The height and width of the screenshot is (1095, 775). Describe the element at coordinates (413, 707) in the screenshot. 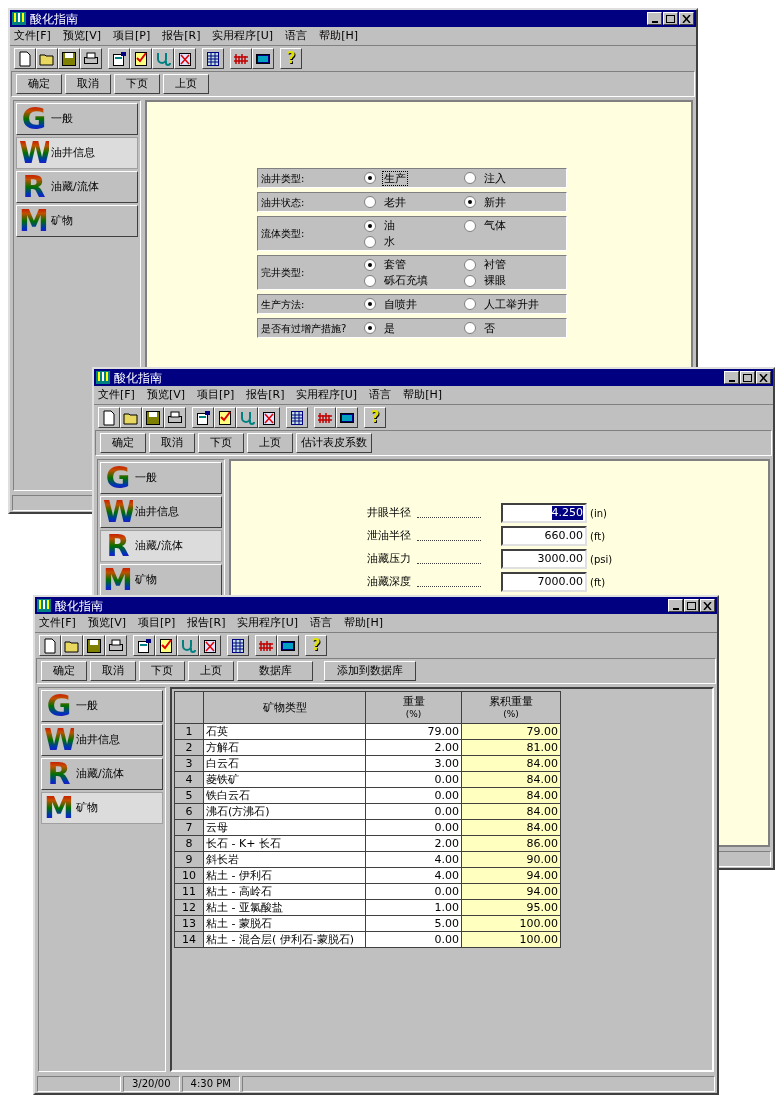

I see `column-header: 重量 (%)` at that location.